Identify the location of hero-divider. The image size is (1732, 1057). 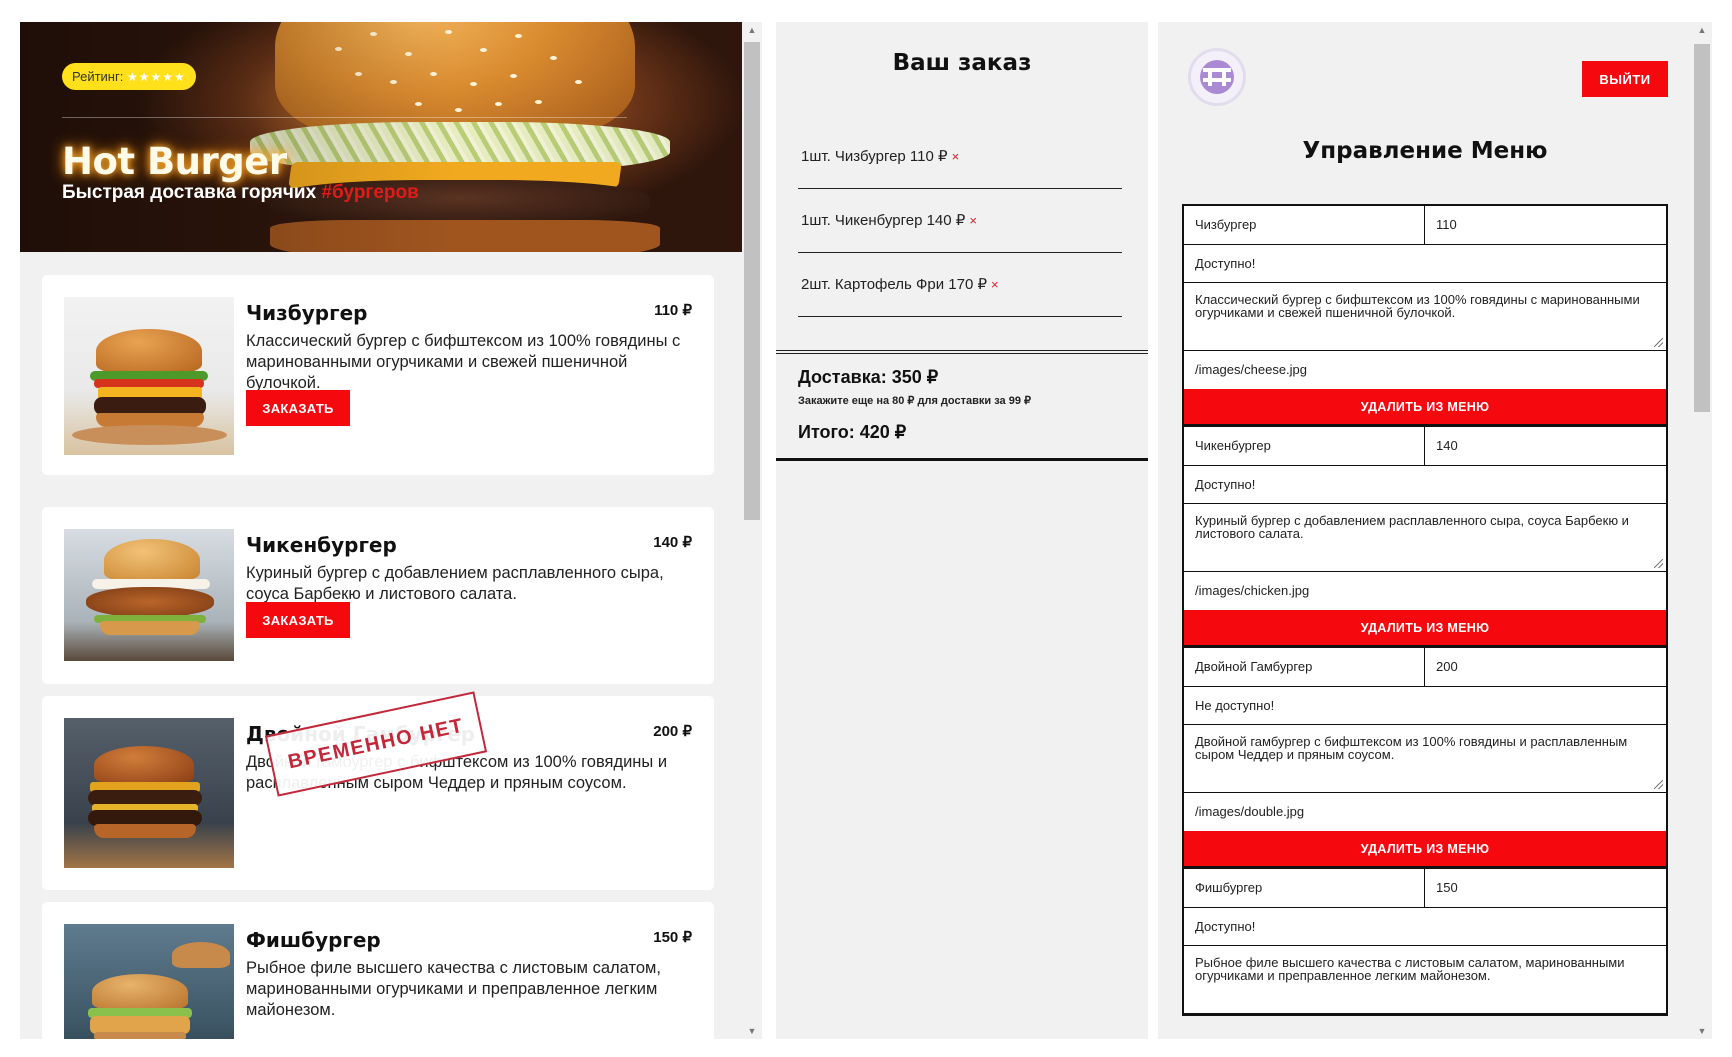
(344, 117).